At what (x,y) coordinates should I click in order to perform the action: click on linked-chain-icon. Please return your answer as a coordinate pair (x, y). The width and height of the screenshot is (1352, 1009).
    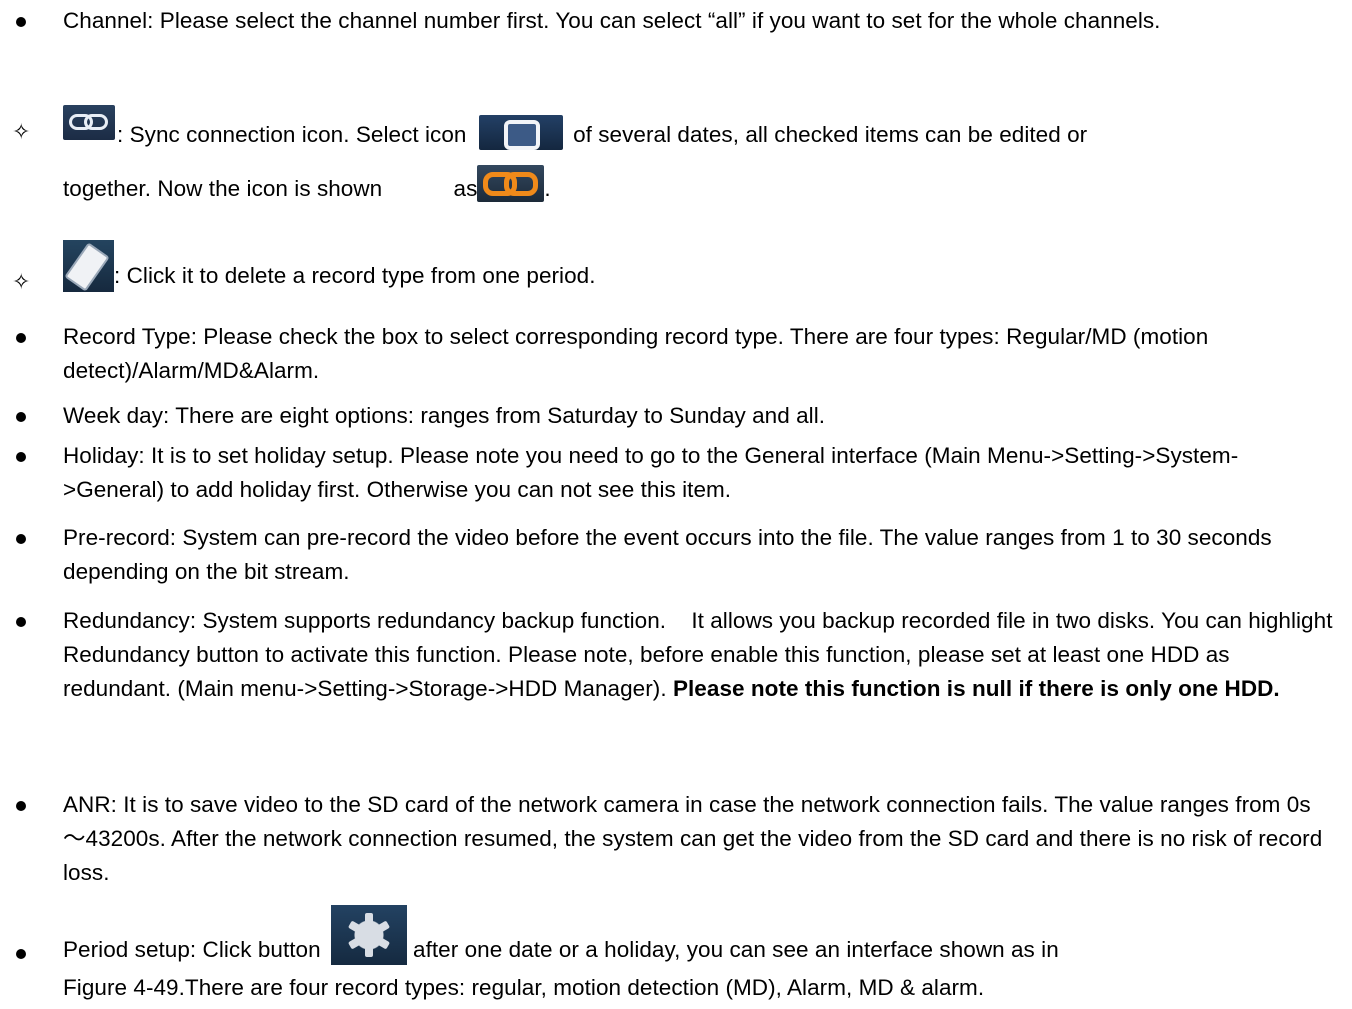
    Looking at the image, I should click on (511, 183).